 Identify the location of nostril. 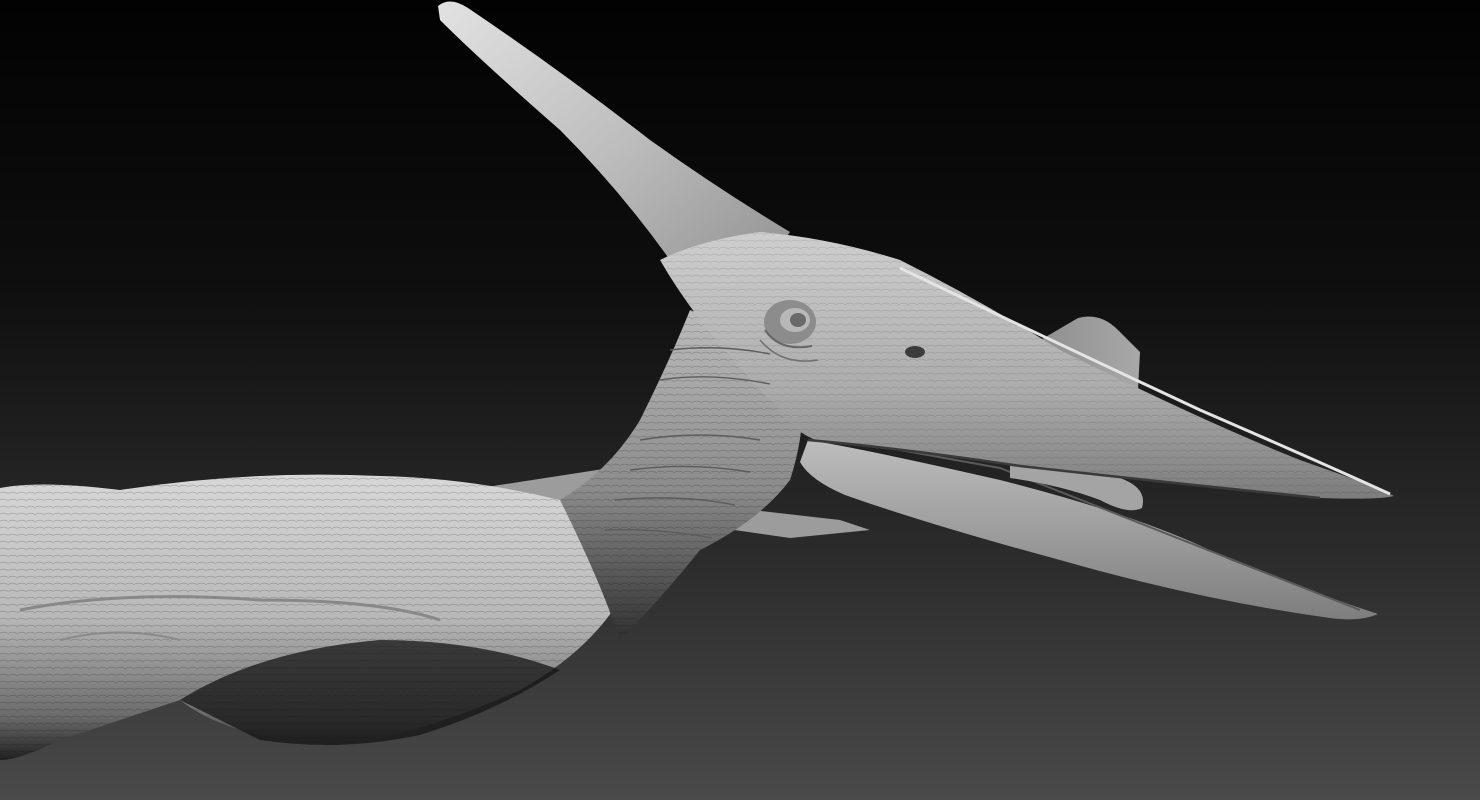
(915, 352).